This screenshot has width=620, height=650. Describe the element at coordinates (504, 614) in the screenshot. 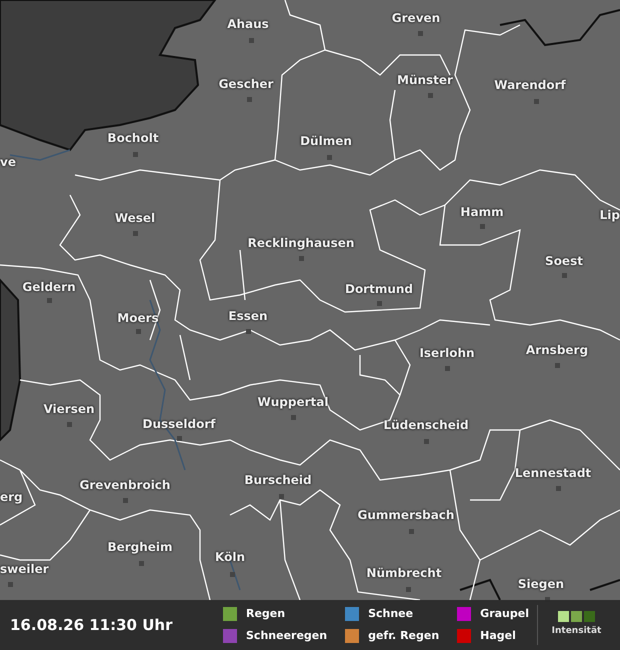

I see `legend-label: Graupel` at that location.